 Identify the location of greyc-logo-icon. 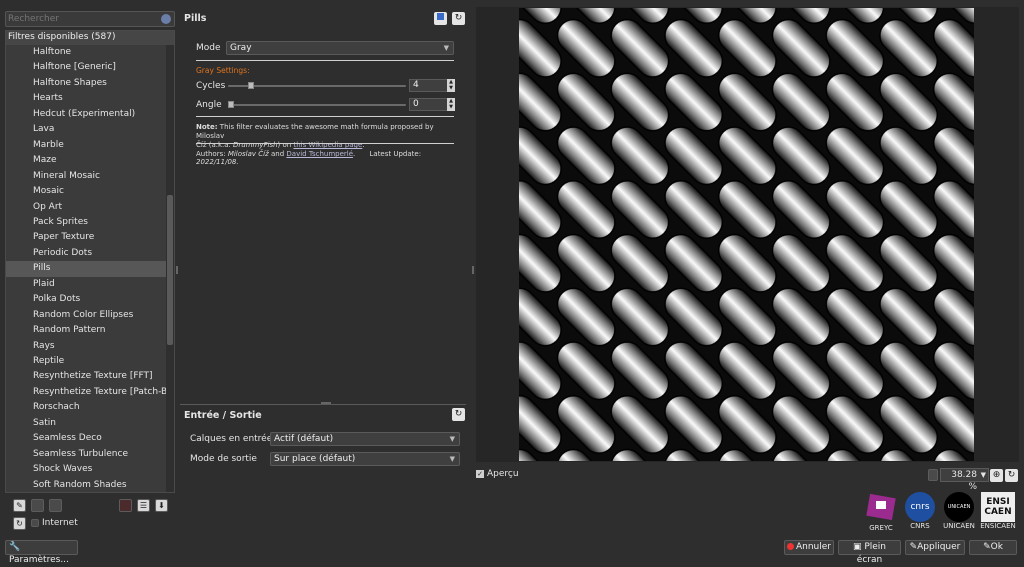
(881, 507).